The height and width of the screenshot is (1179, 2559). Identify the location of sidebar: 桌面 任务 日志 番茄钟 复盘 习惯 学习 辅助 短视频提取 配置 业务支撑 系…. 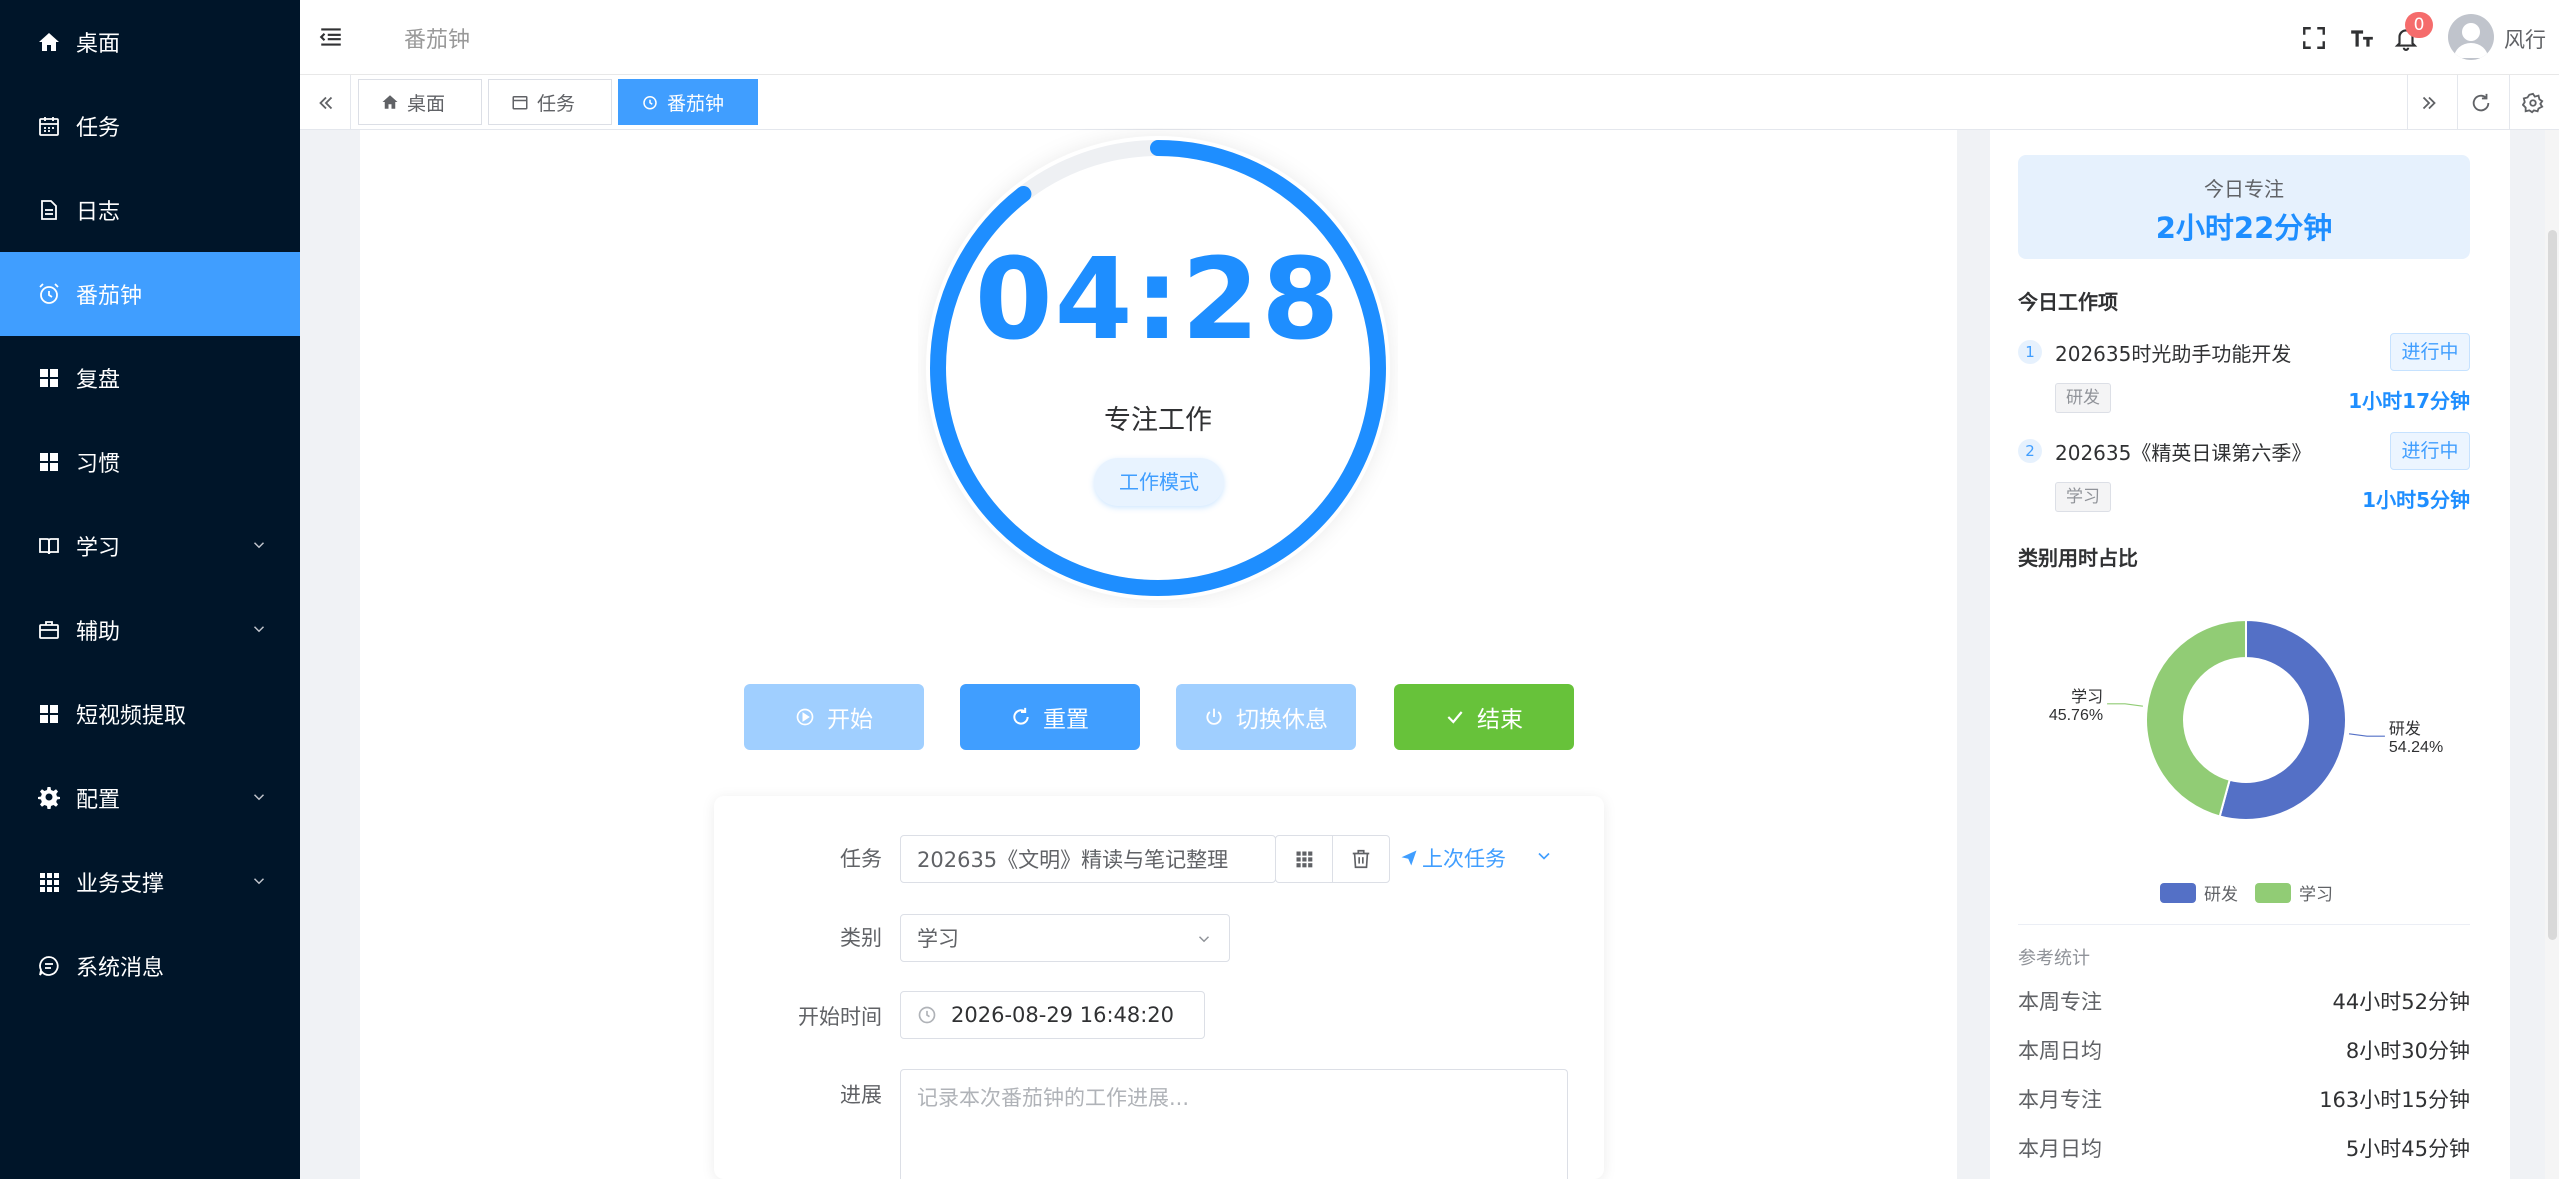
(150, 589).